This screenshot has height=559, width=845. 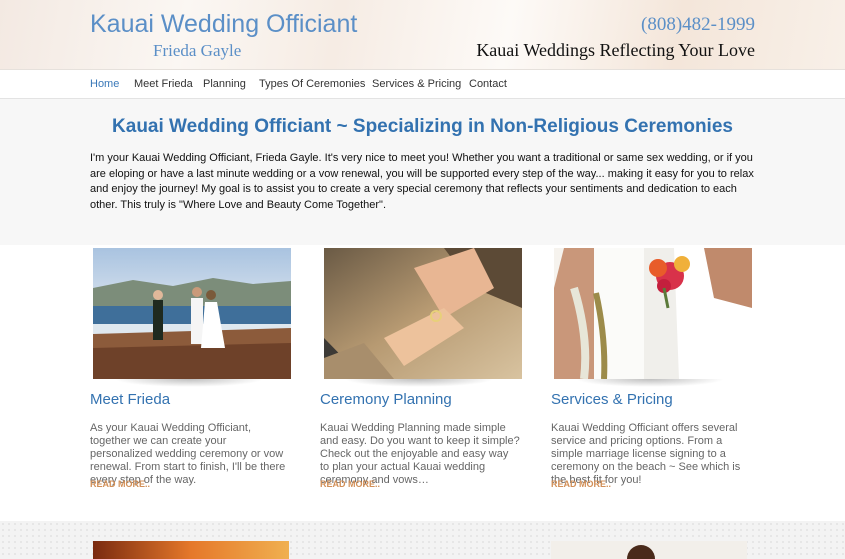 I want to click on nav-item-planning: Planning, so click(x=224, y=84).